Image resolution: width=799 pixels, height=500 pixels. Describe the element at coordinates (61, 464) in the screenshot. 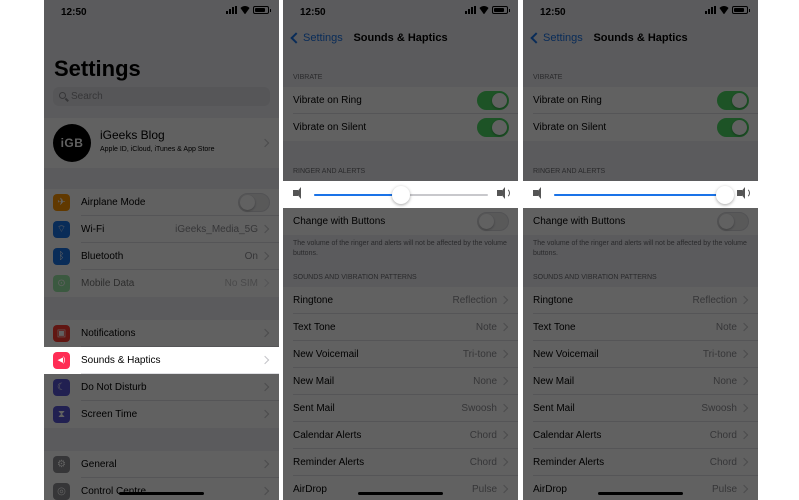

I see `gear-icon: ⚙` at that location.